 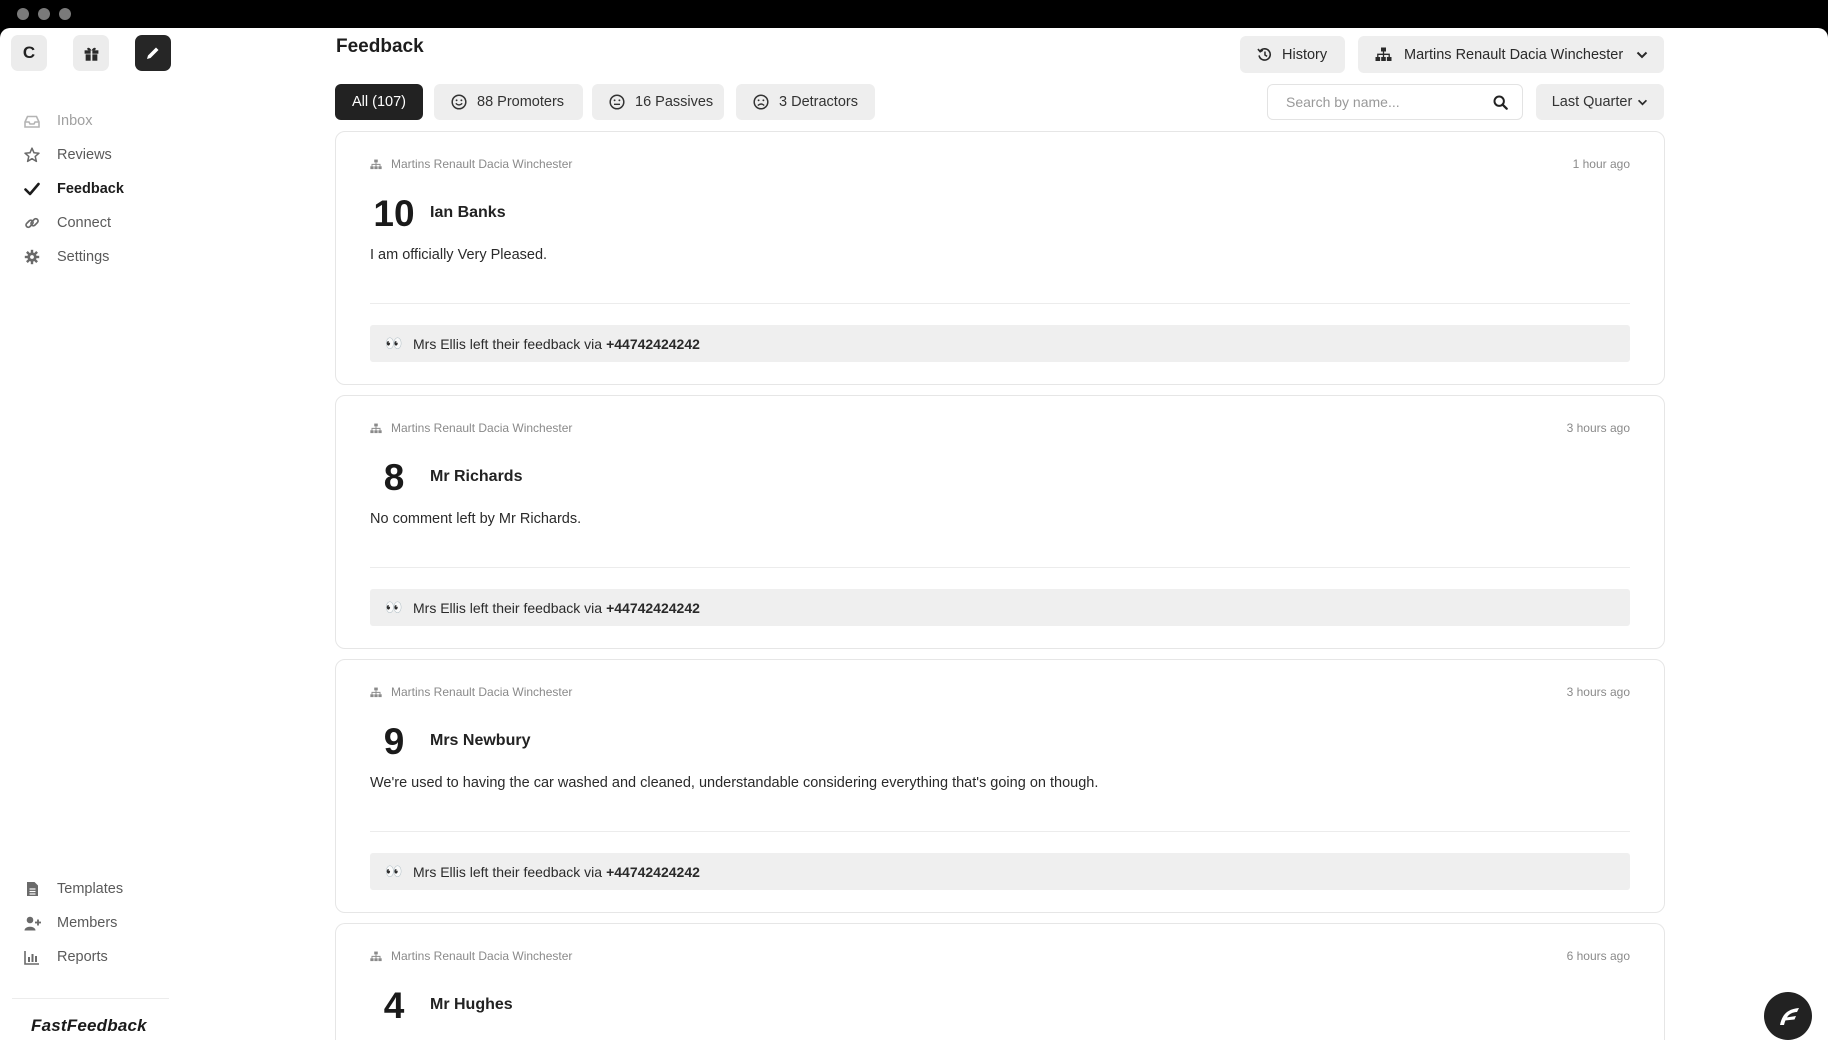 What do you see at coordinates (32, 155) in the screenshot?
I see `star-icon` at bounding box center [32, 155].